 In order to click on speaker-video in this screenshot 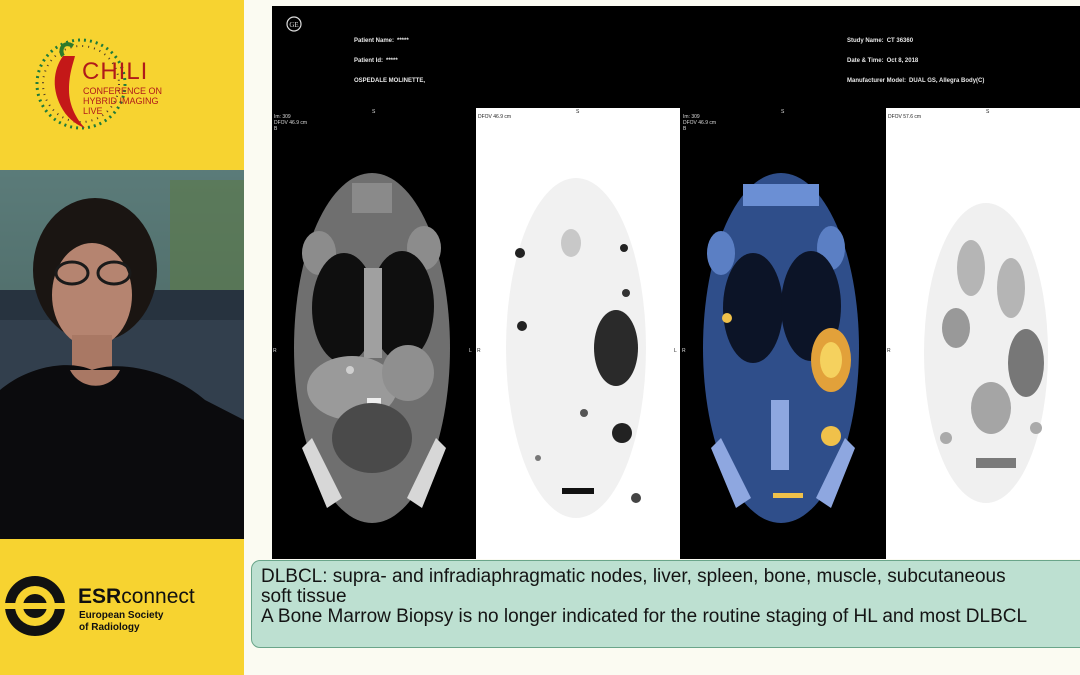, I will do `click(122, 354)`.